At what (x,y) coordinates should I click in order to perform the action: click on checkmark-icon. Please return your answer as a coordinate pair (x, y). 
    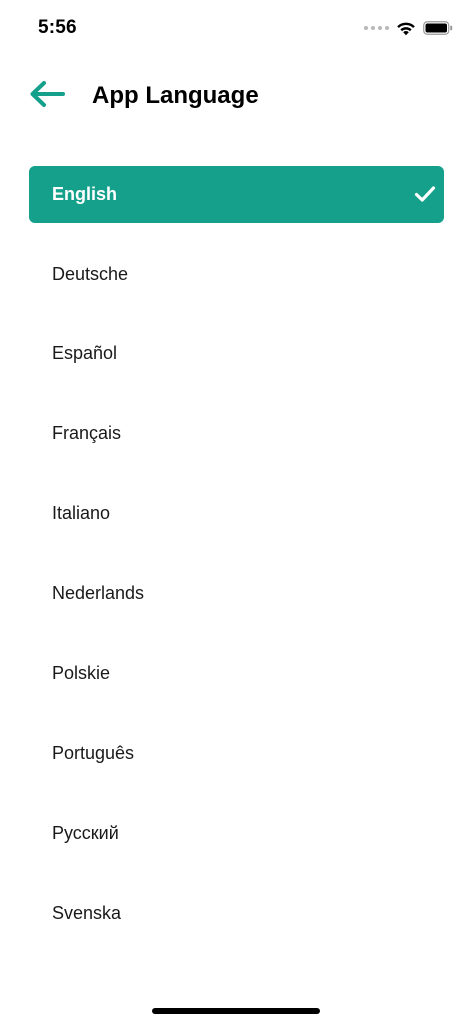
    Looking at the image, I should click on (425, 196).